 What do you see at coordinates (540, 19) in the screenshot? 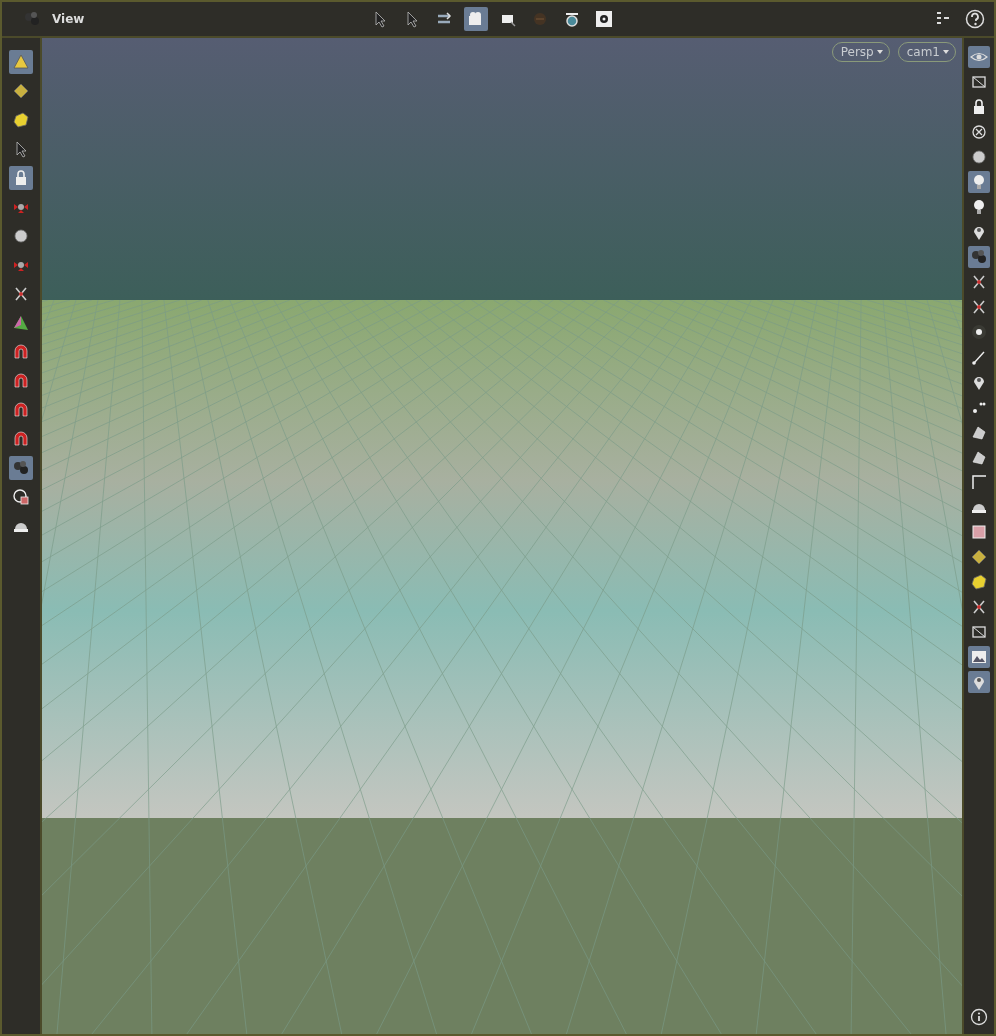
I see `disc-icon` at bounding box center [540, 19].